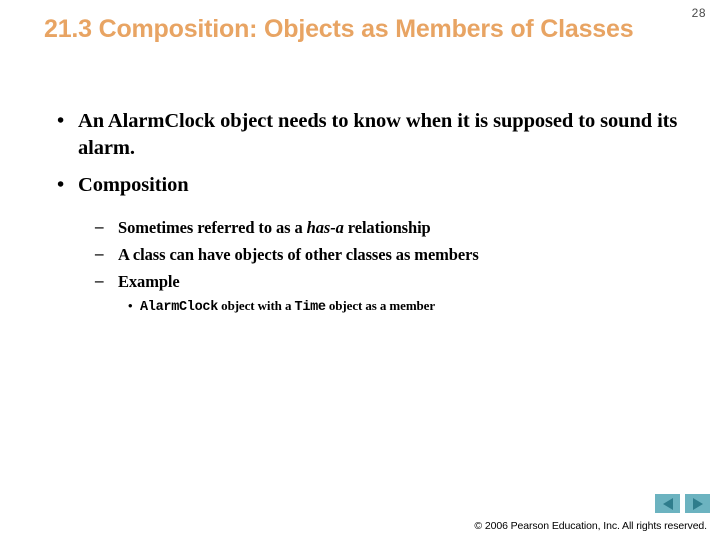 Image resolution: width=720 pixels, height=540 pixels. I want to click on next-slide-button, so click(697, 503).